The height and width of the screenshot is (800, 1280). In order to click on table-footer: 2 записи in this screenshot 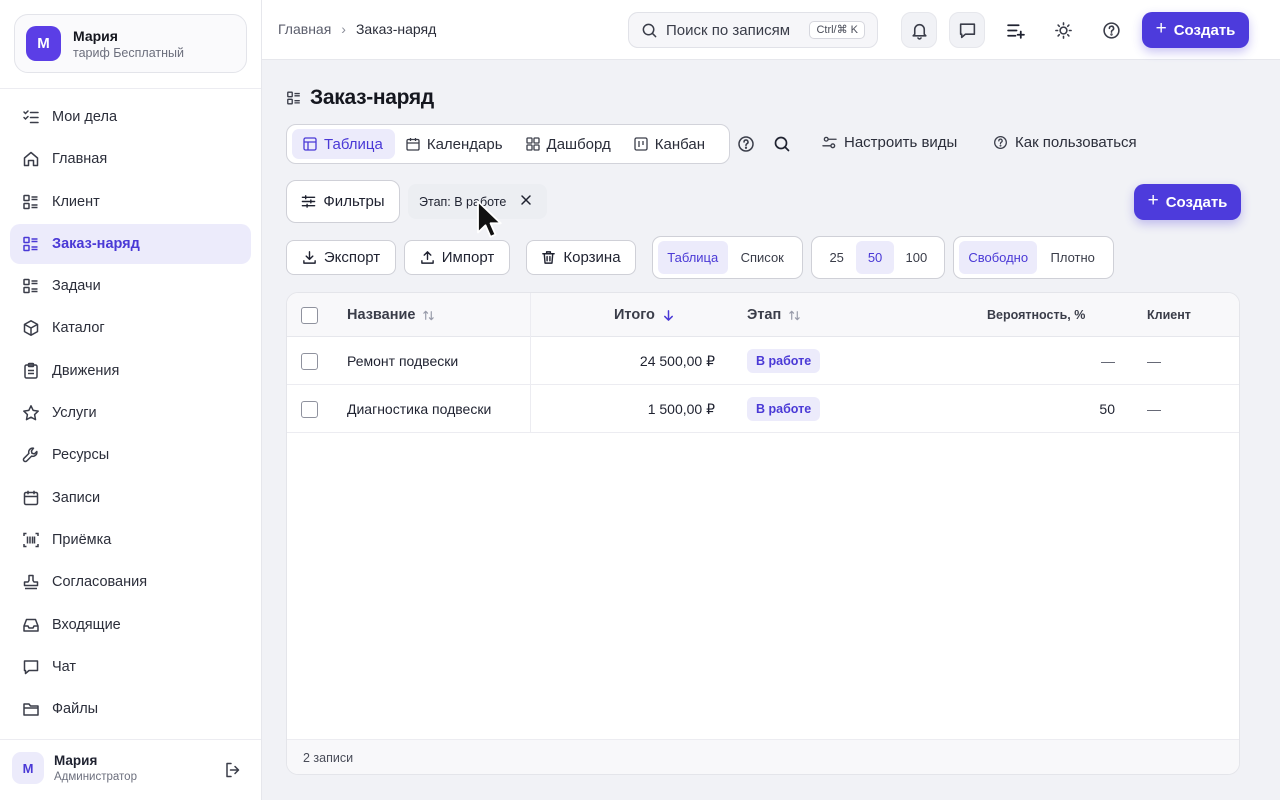, I will do `click(763, 756)`.